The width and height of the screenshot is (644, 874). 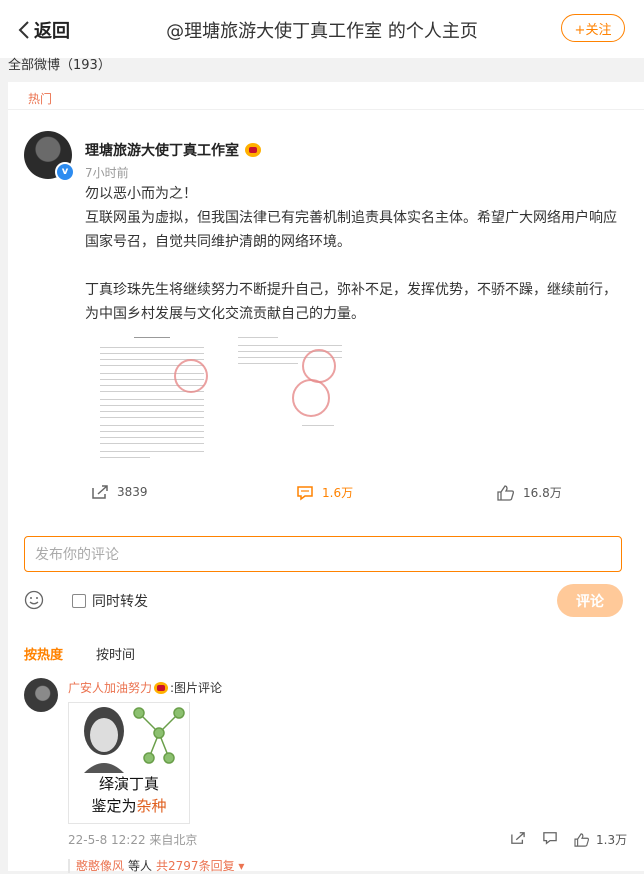 I want to click on avatar: v, so click(x=49, y=156).